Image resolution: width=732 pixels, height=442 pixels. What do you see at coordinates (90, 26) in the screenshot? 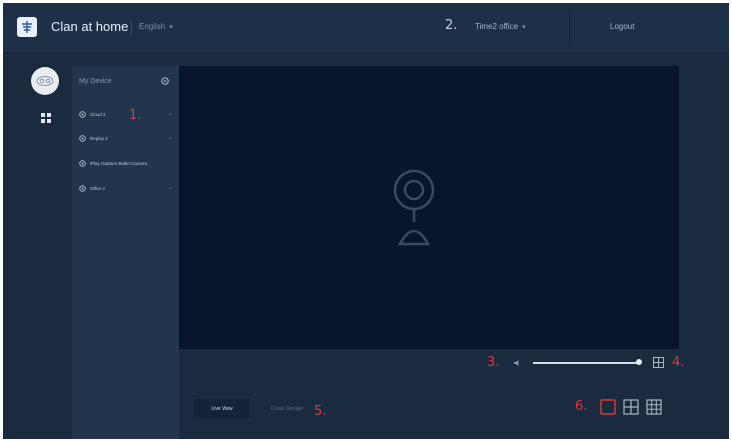
I see `app-title: Clan at home` at bounding box center [90, 26].